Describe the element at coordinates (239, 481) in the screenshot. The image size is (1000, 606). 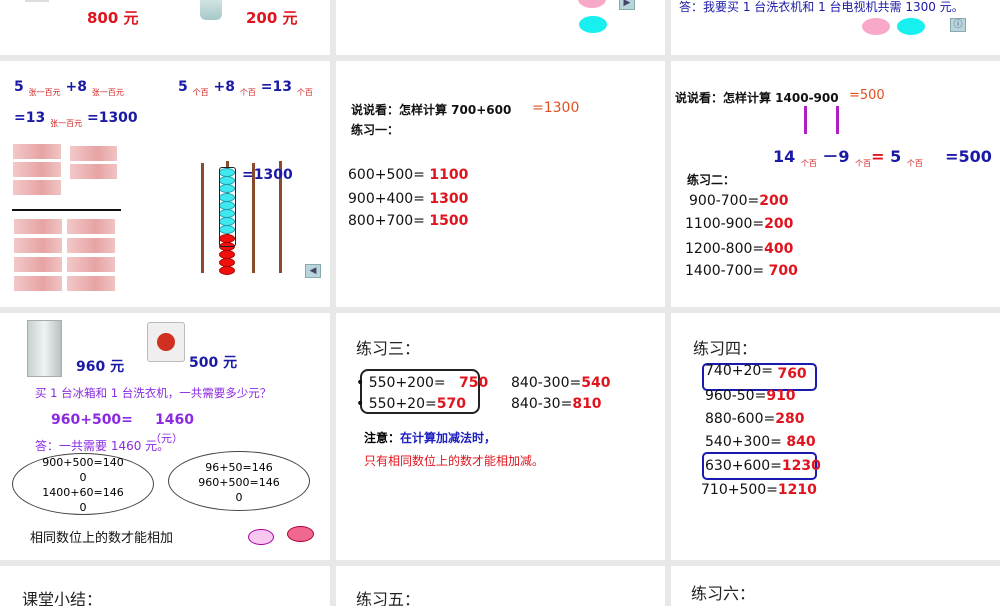
I see `thought-cloud-right: 96+50=146 960+500=146 0` at that location.